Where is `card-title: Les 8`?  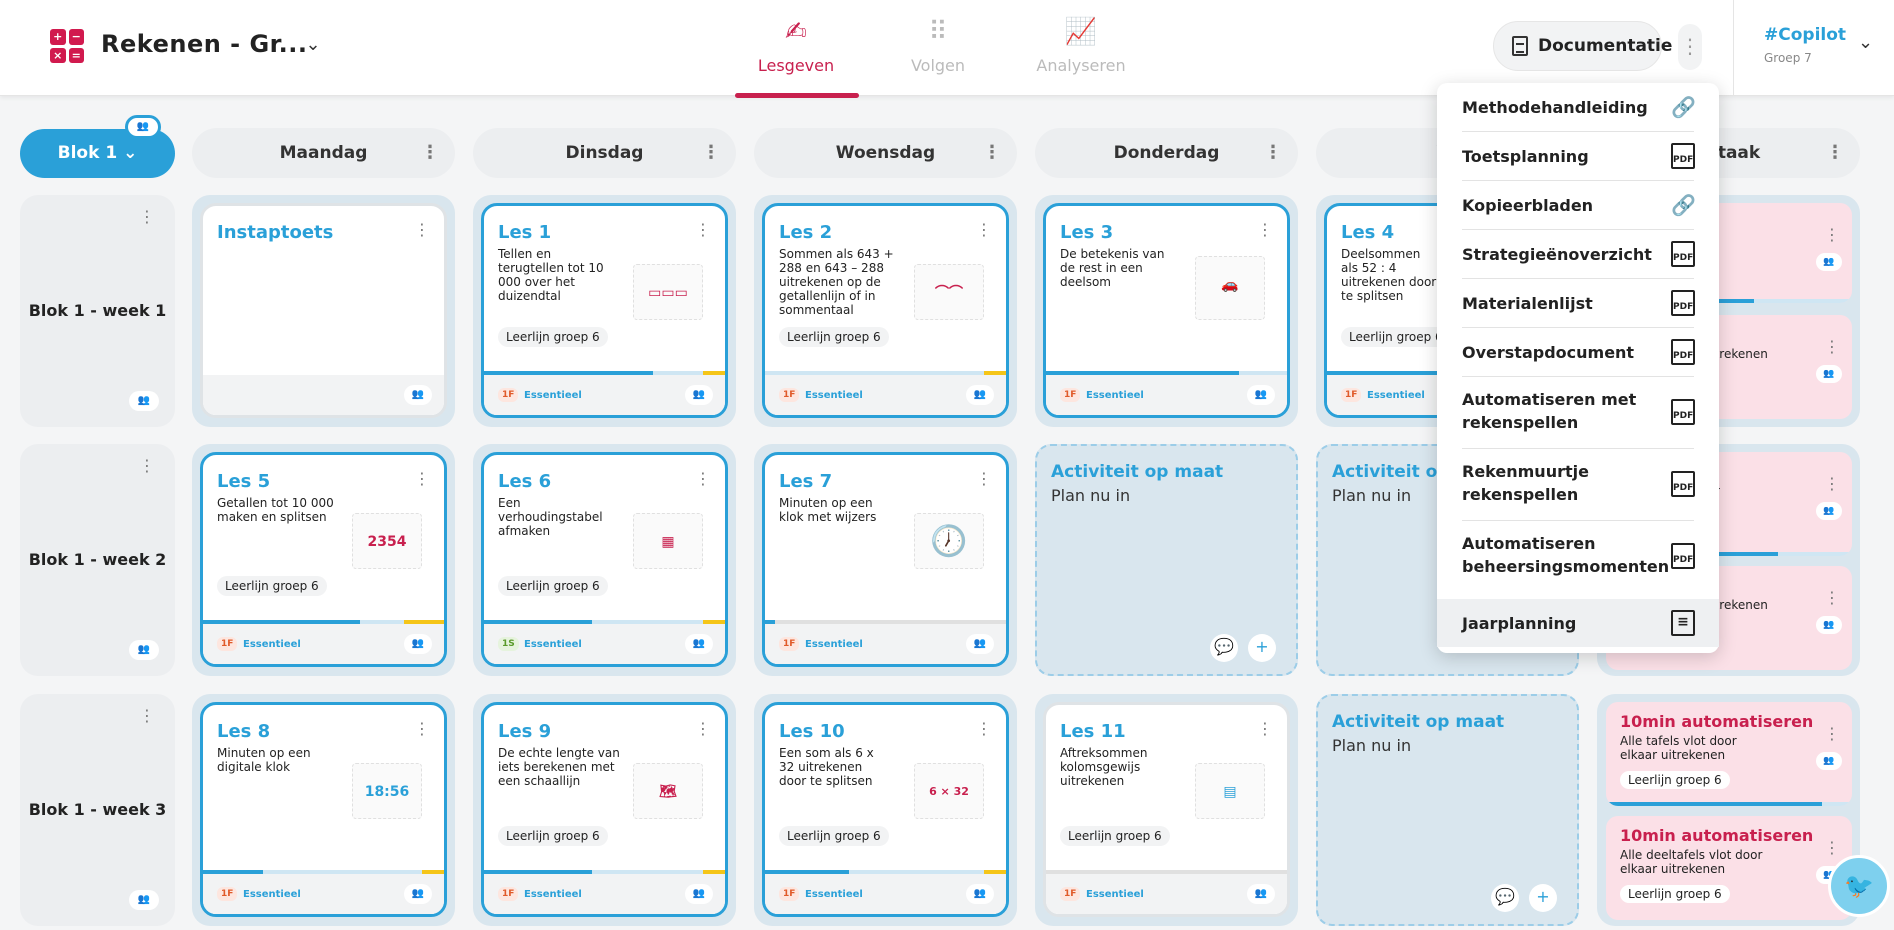 card-title: Les 8 is located at coordinates (244, 731).